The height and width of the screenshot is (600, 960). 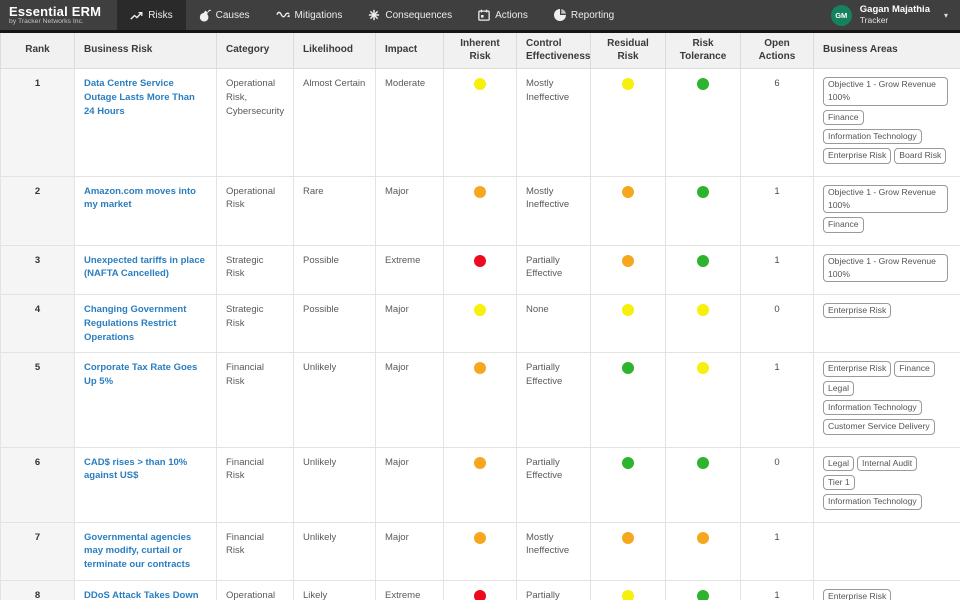 What do you see at coordinates (37, 484) in the screenshot?
I see `rank-cell: 6` at bounding box center [37, 484].